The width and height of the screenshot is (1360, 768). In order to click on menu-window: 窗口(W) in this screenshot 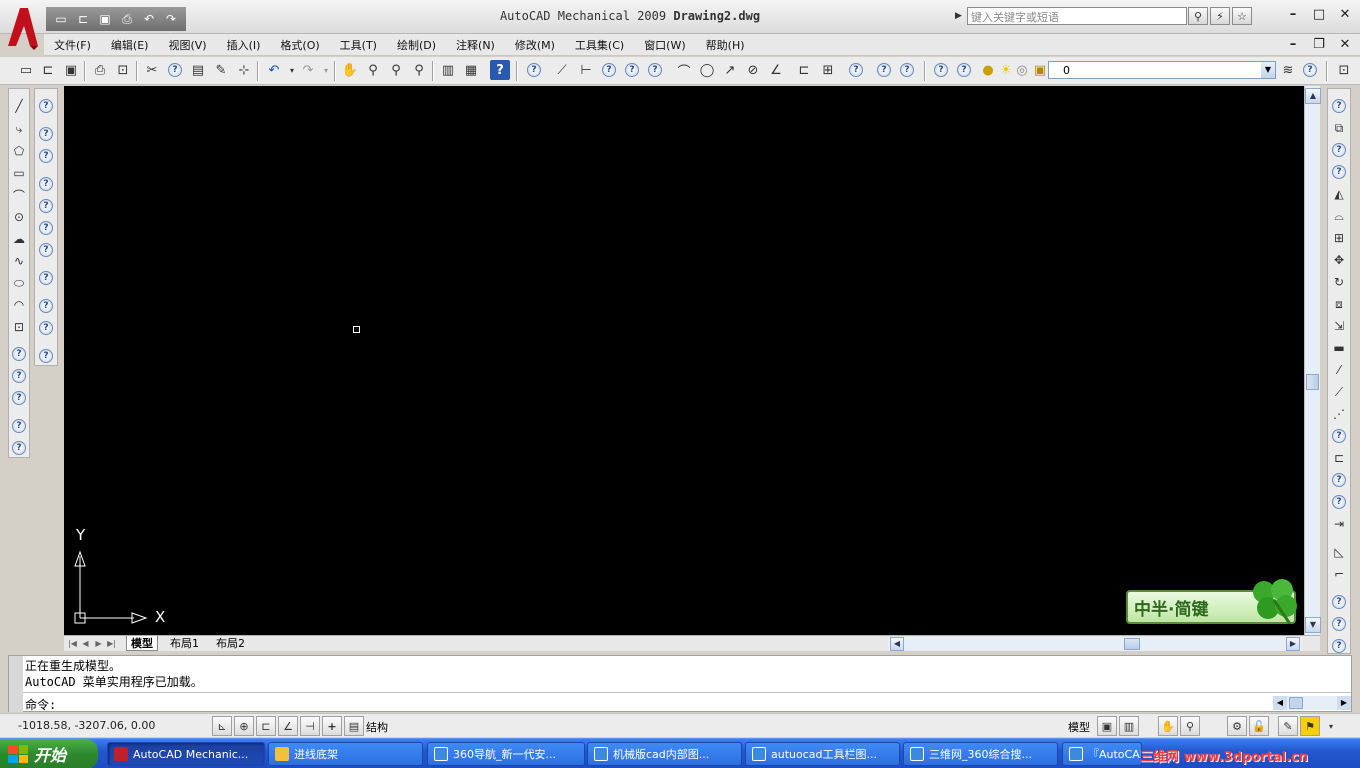, I will do `click(664, 45)`.